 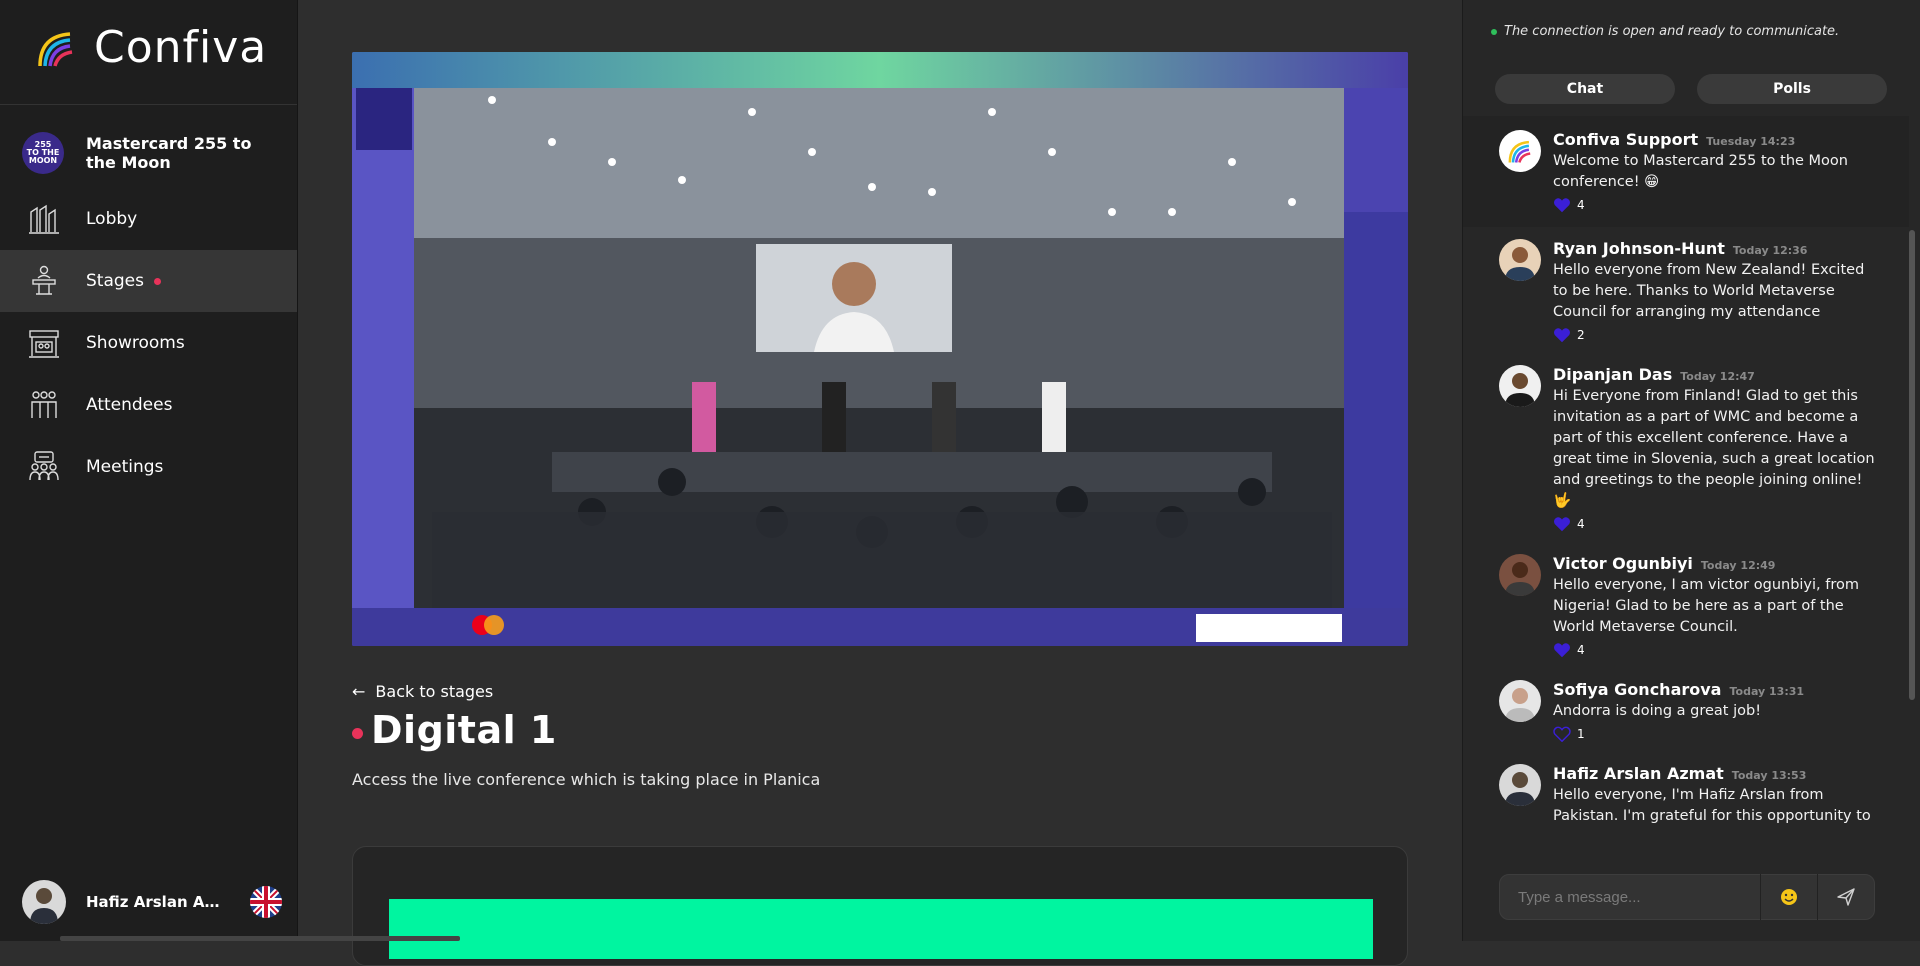 What do you see at coordinates (1639, 248) in the screenshot?
I see `message-author: Ryan Johnson-Hunt` at bounding box center [1639, 248].